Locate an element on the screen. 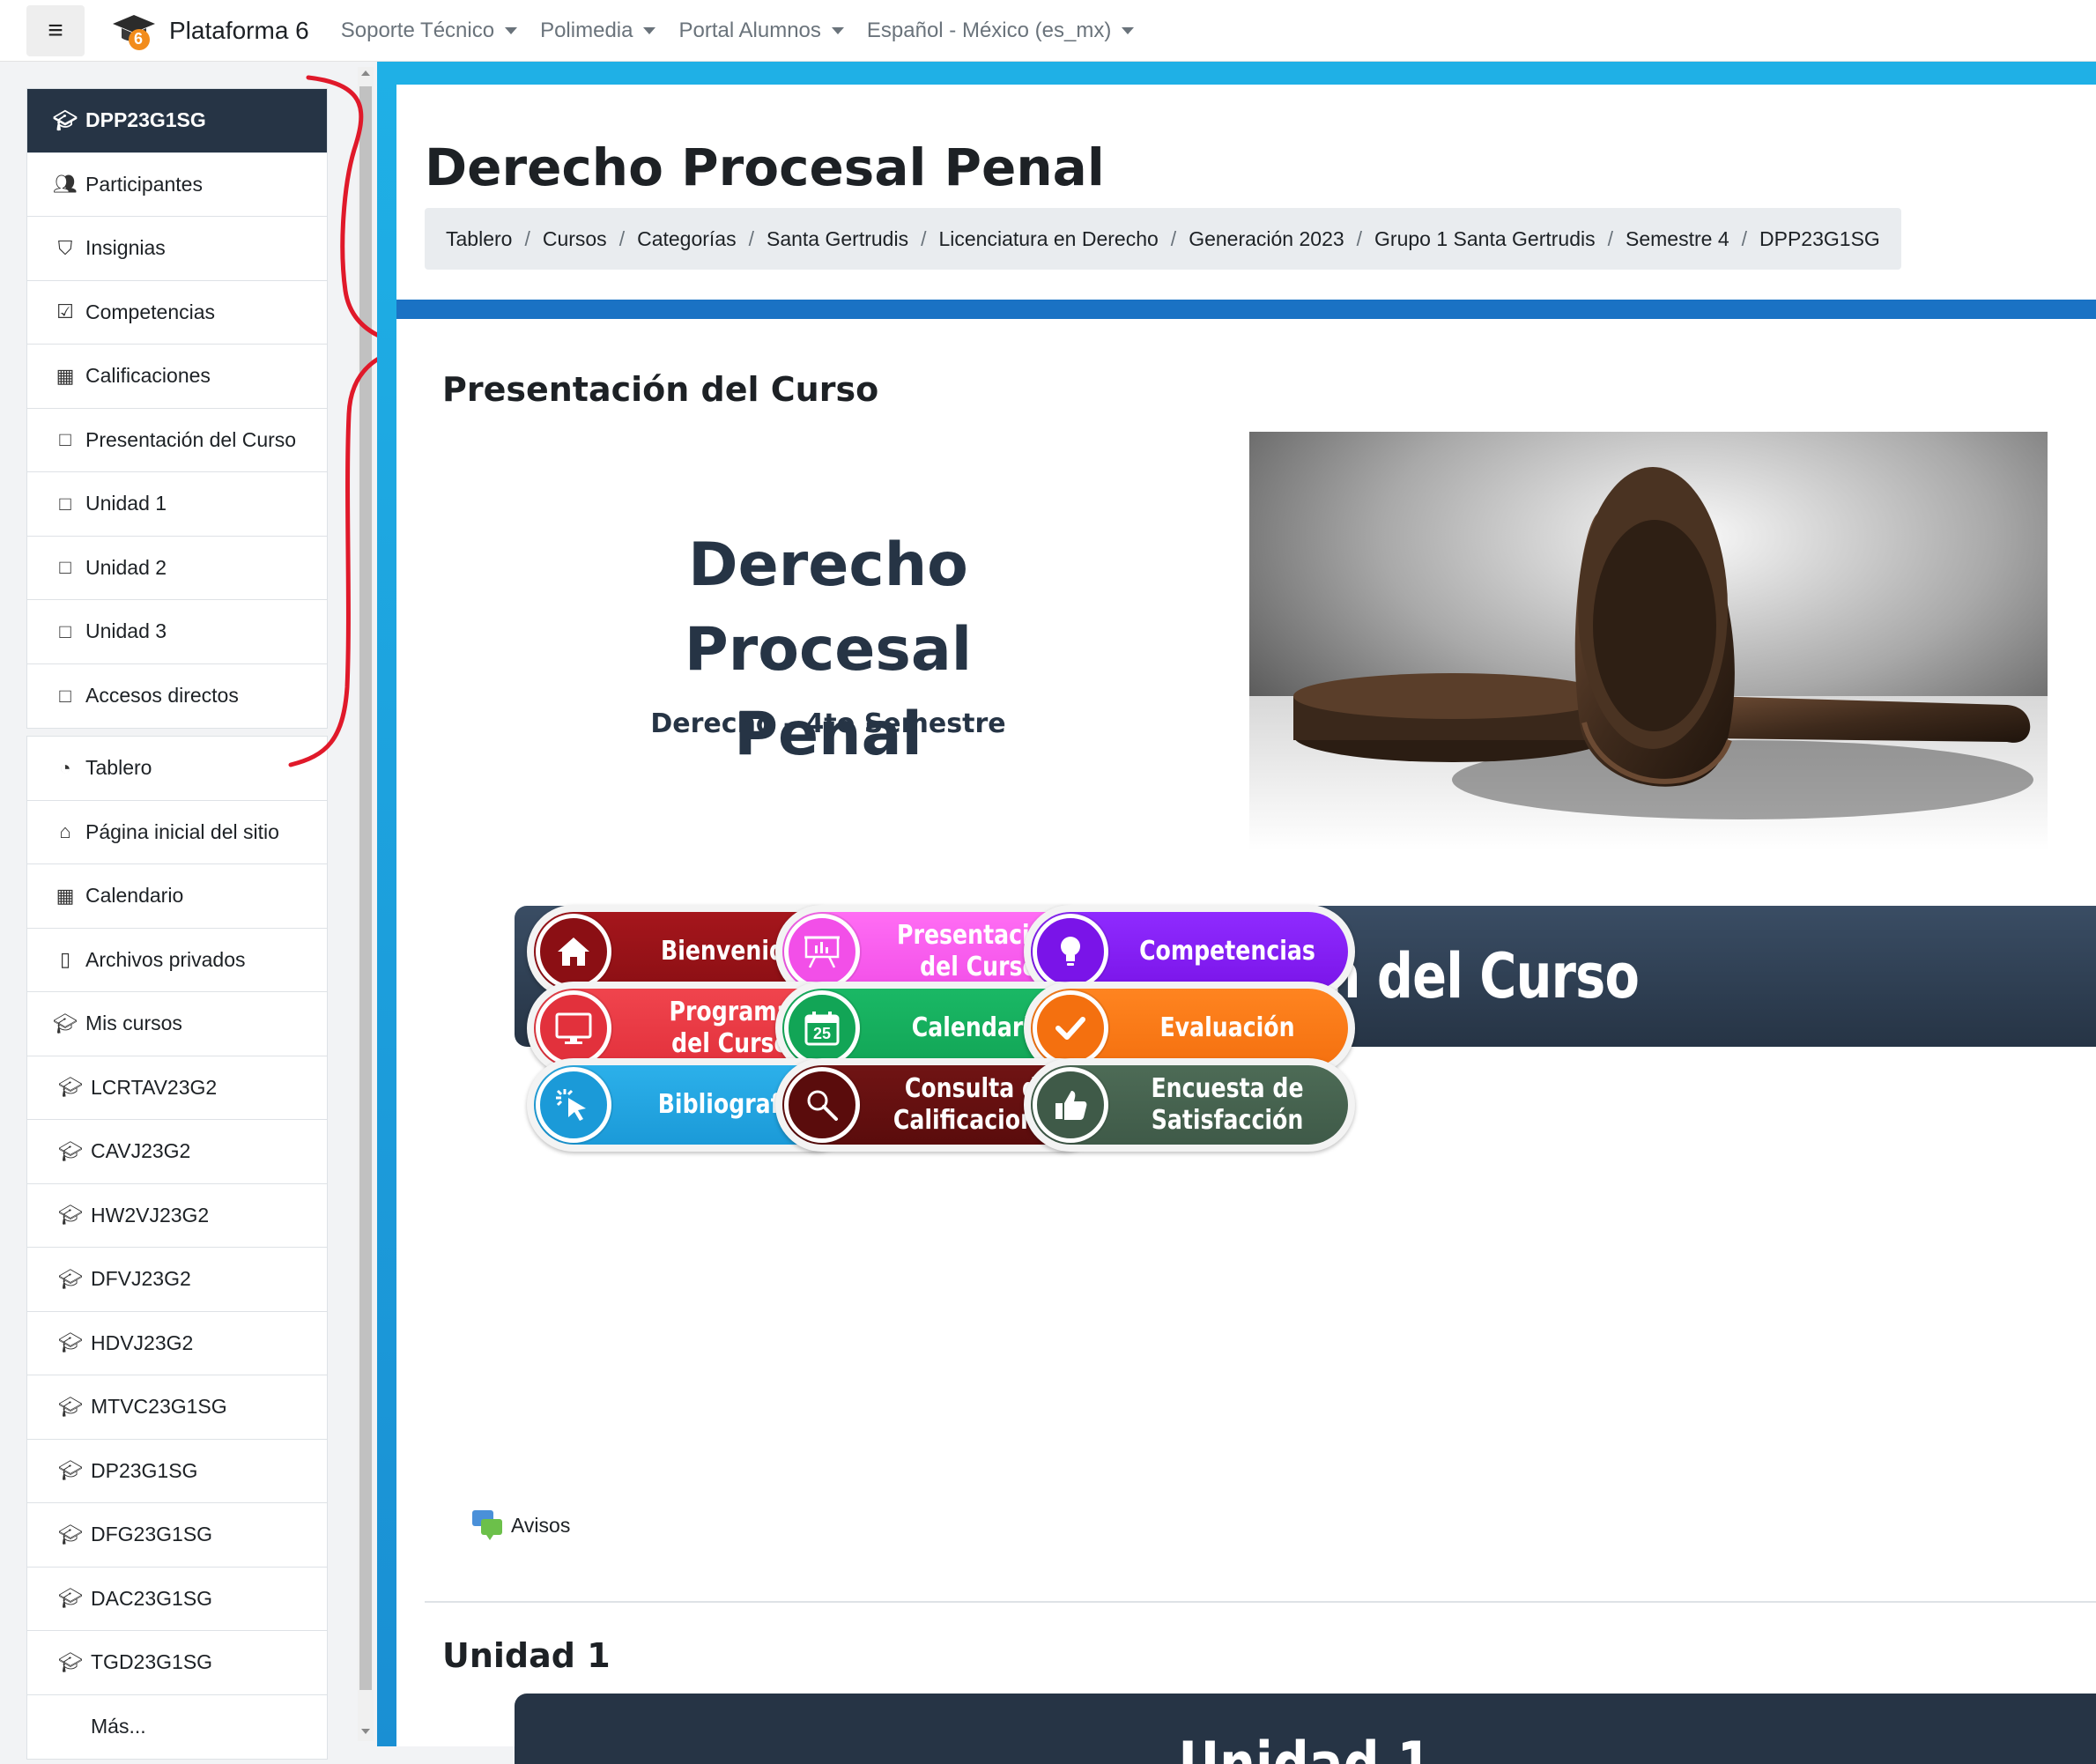  drawer-item-lcrtav23g2: 🎓︎ LCRTAV23G2 is located at coordinates (177, 1088).